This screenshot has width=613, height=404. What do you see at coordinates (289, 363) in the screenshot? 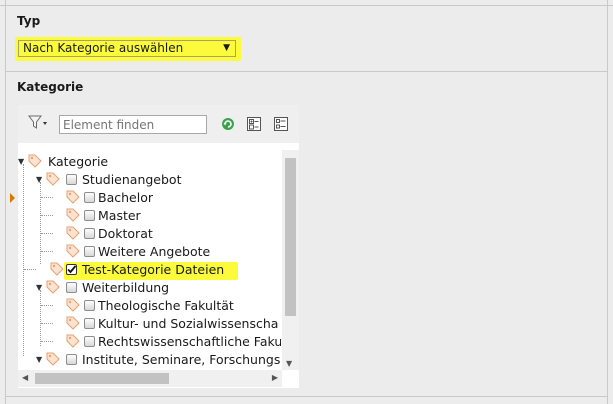
I see `scroll-down-icon: ▼` at bounding box center [289, 363].